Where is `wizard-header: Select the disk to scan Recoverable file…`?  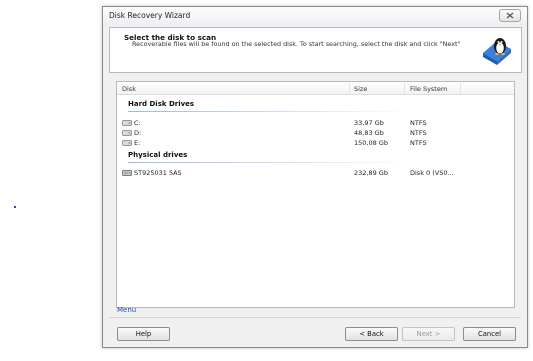
wizard-header: Select the disk to scan Recoverable file… is located at coordinates (315, 50).